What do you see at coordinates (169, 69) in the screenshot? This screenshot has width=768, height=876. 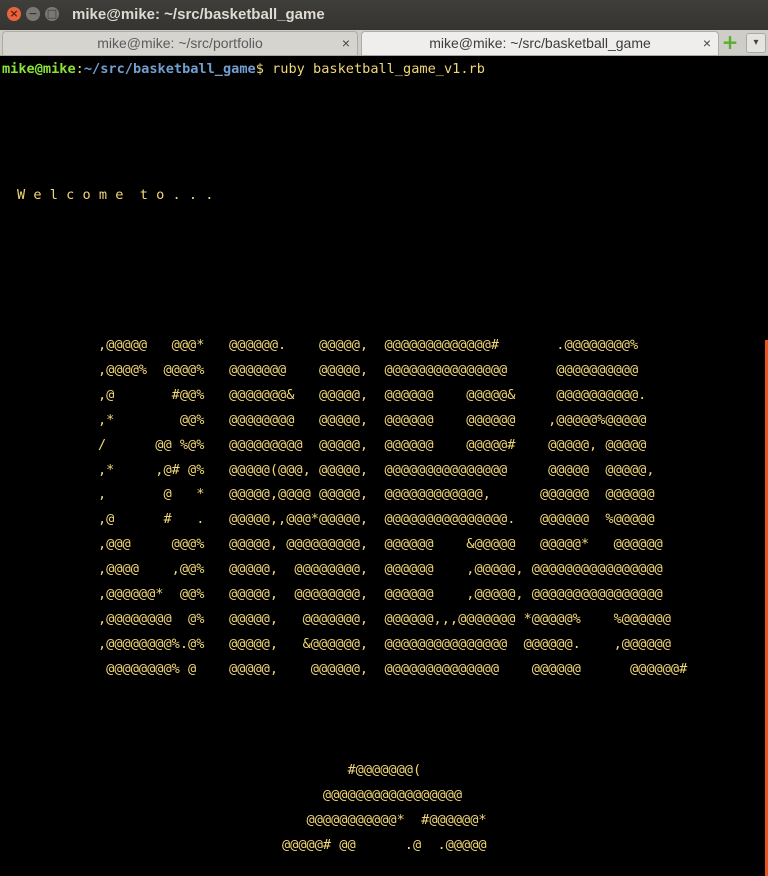 I see `prompt-path: ~/src/basketball_game` at bounding box center [169, 69].